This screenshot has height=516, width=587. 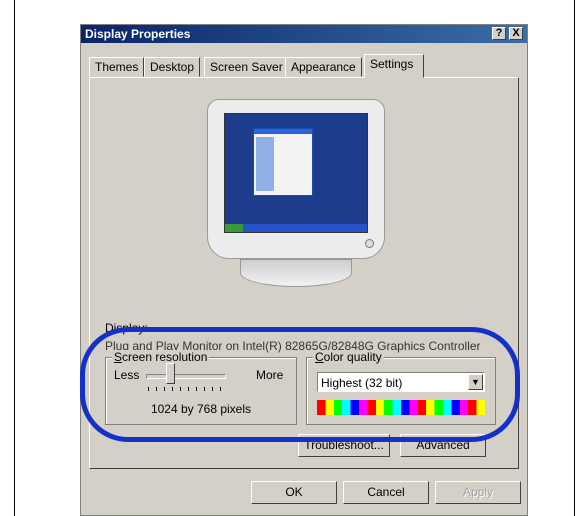 I want to click on slider-thumb, so click(x=170, y=373).